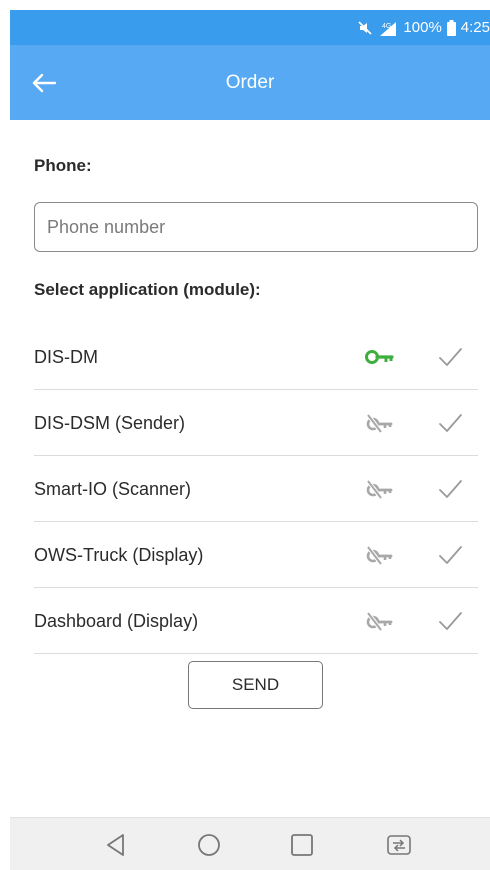  I want to click on select-module-label: Select application (module):, so click(147, 289).